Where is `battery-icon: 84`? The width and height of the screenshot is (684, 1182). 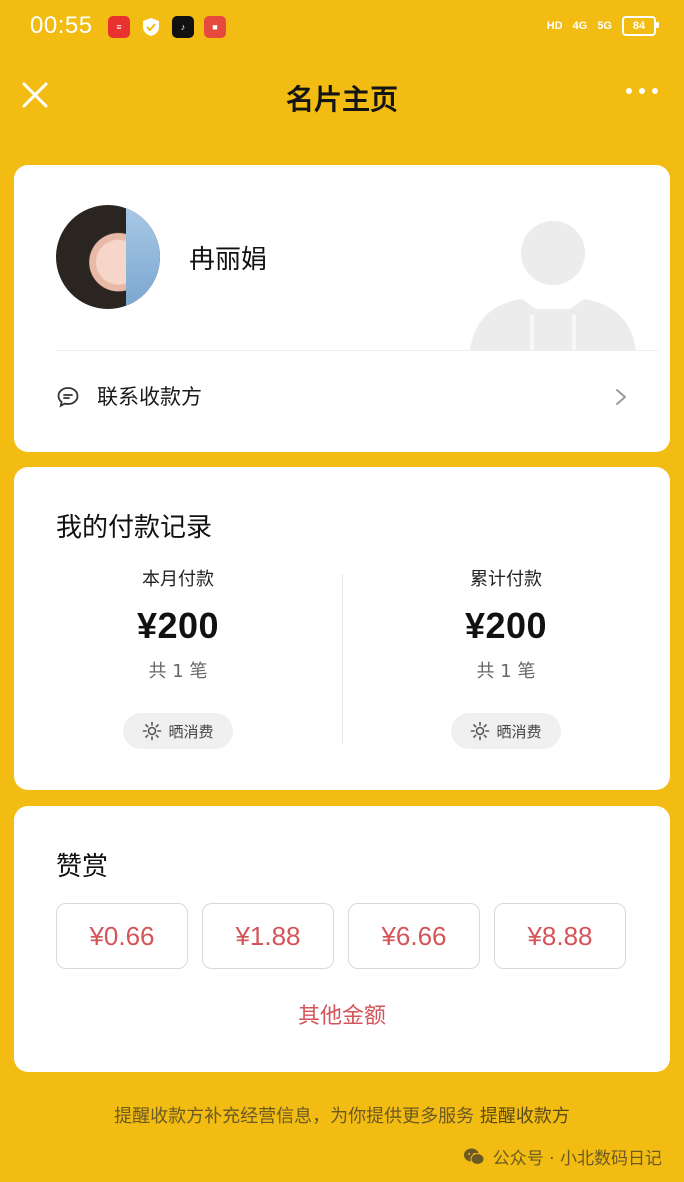 battery-icon: 84 is located at coordinates (640, 26).